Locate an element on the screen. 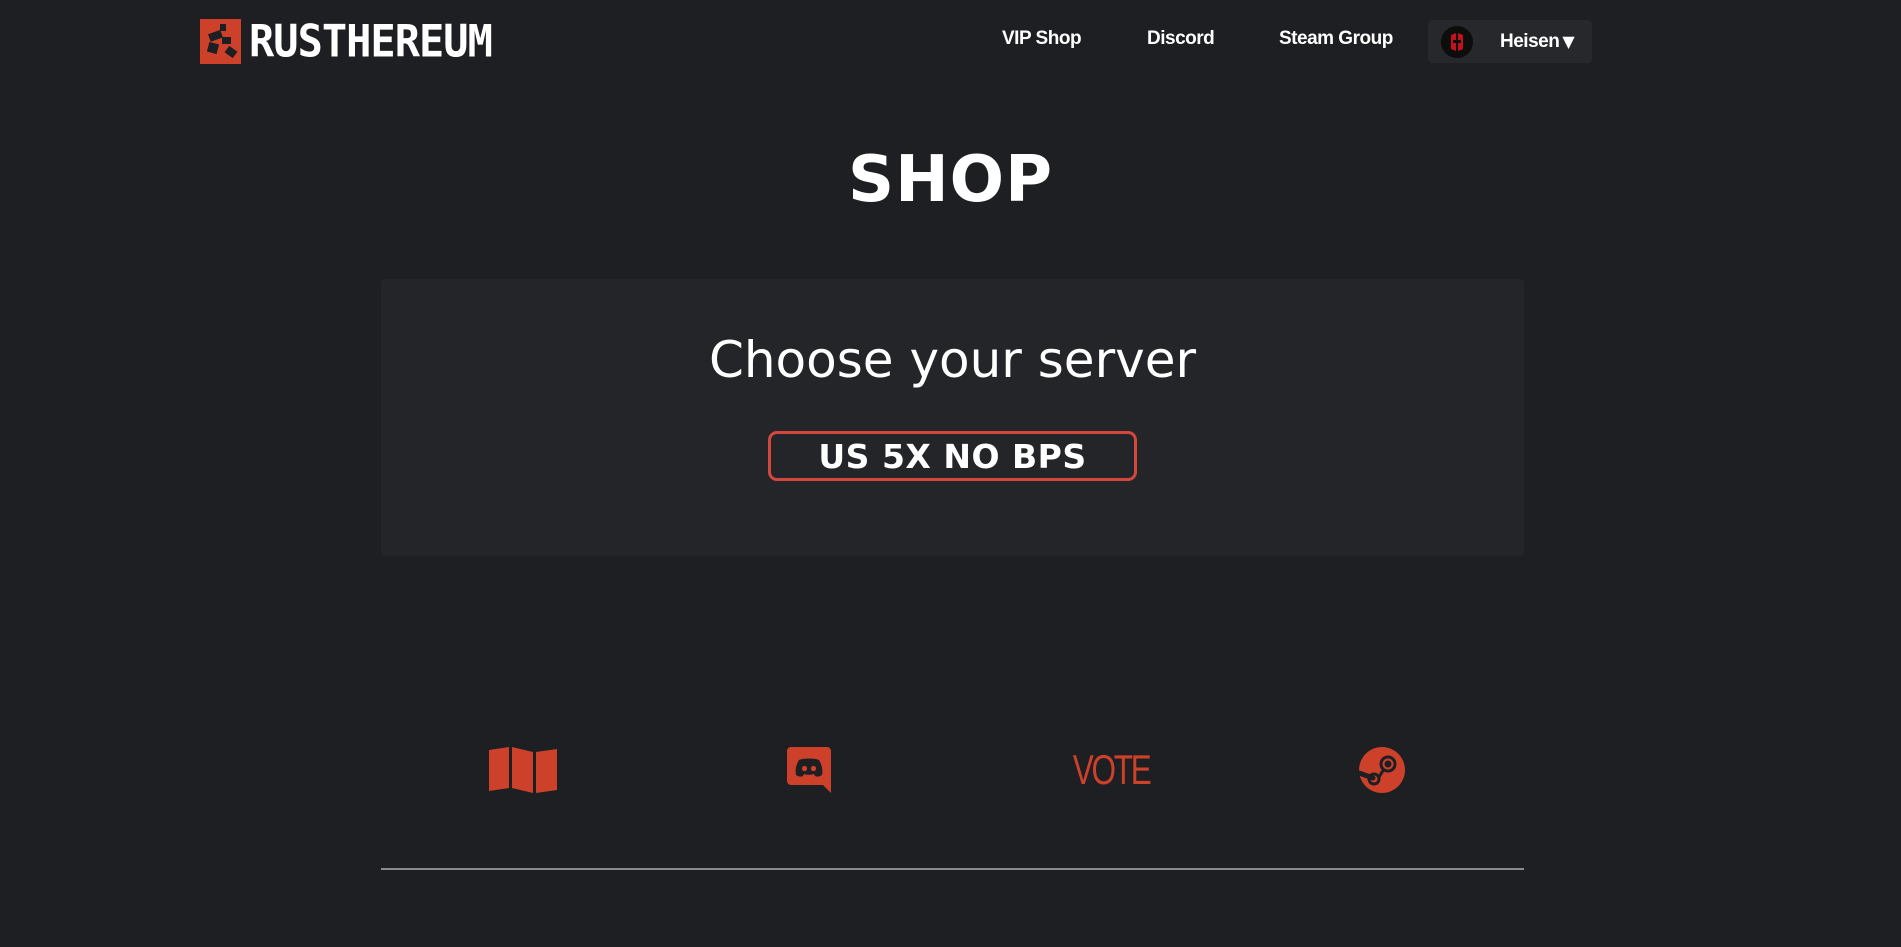 Image resolution: width=1901 pixels, height=947 pixels. rust-logo-icon is located at coordinates (220, 41).